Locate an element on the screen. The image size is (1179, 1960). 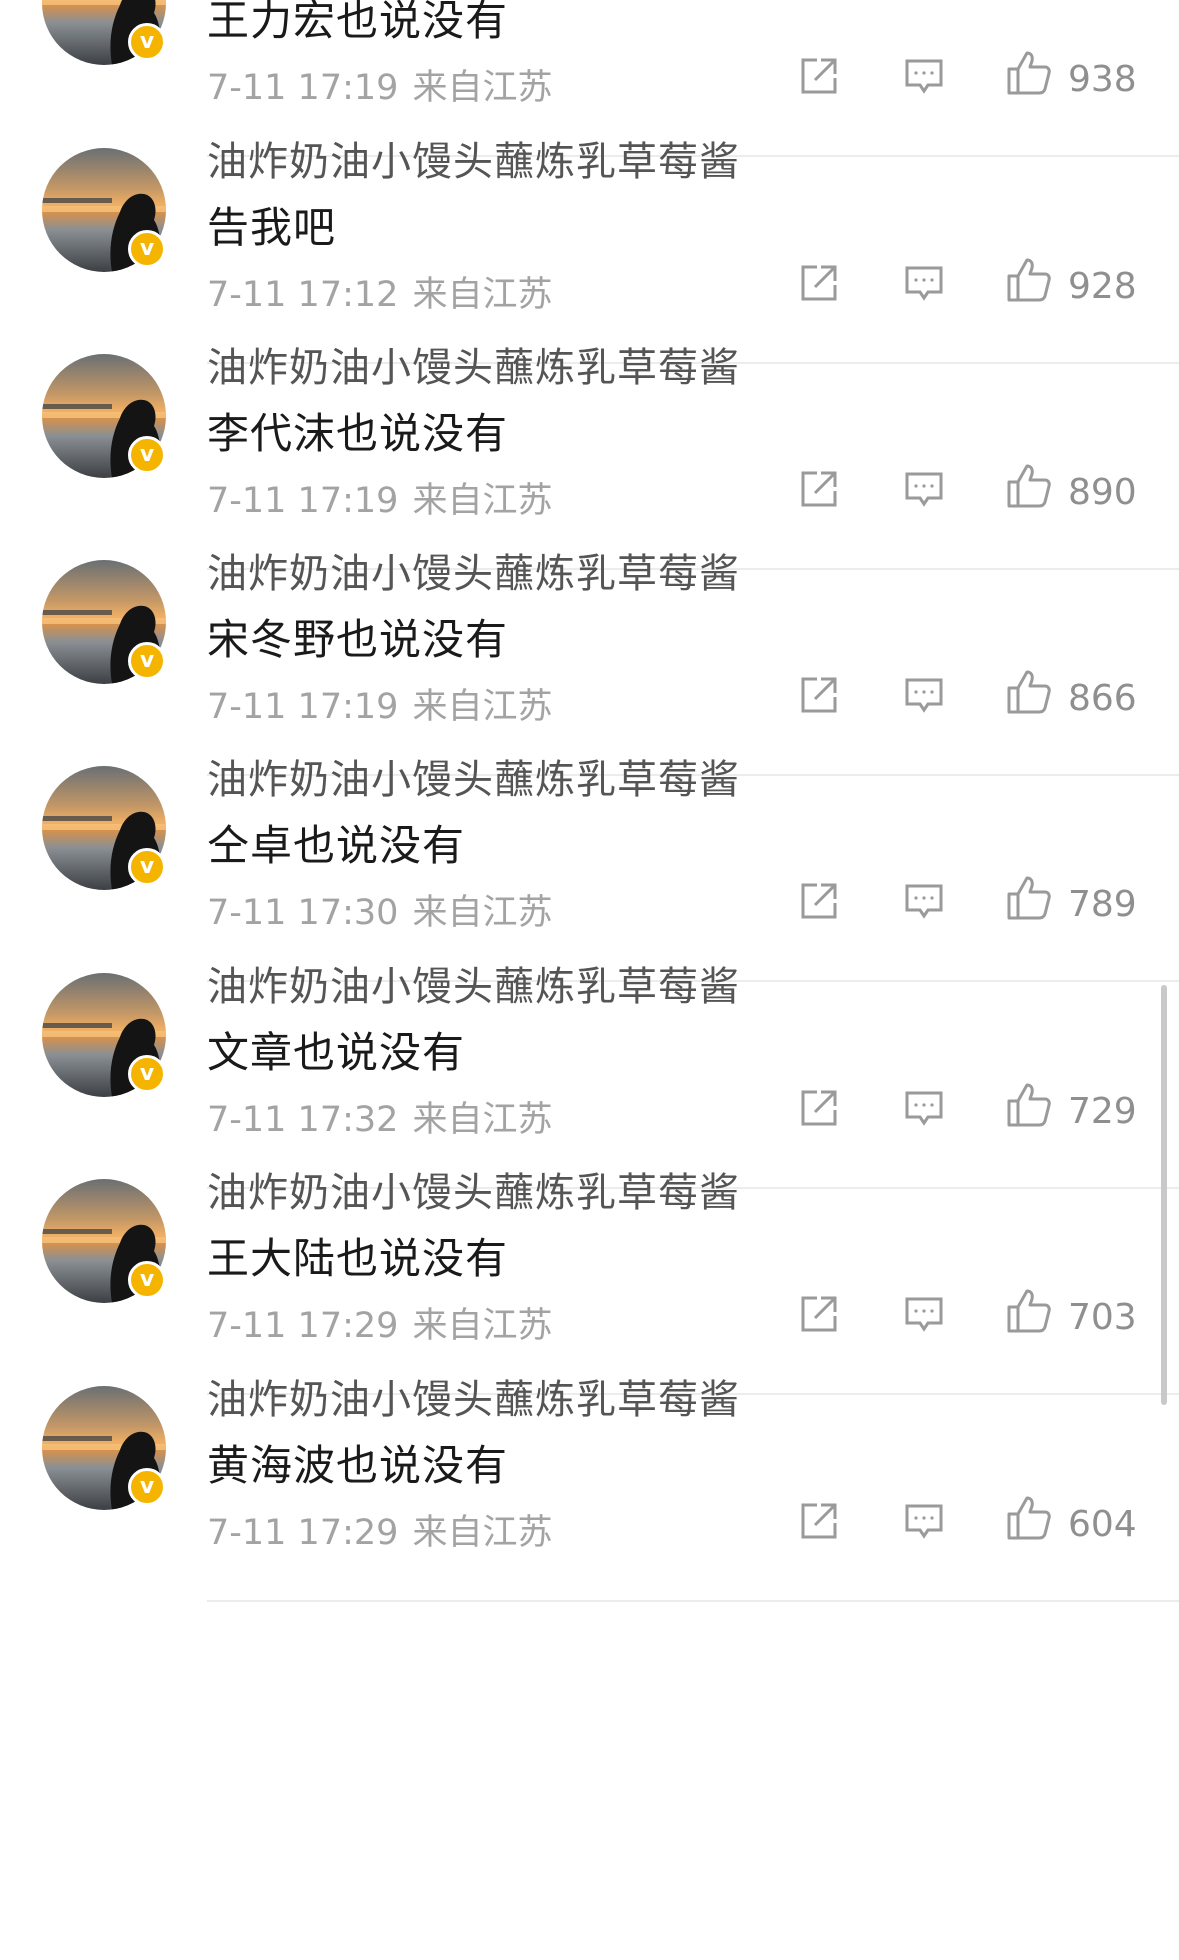
comment-text: 告我吧 is located at coordinates (272, 227).